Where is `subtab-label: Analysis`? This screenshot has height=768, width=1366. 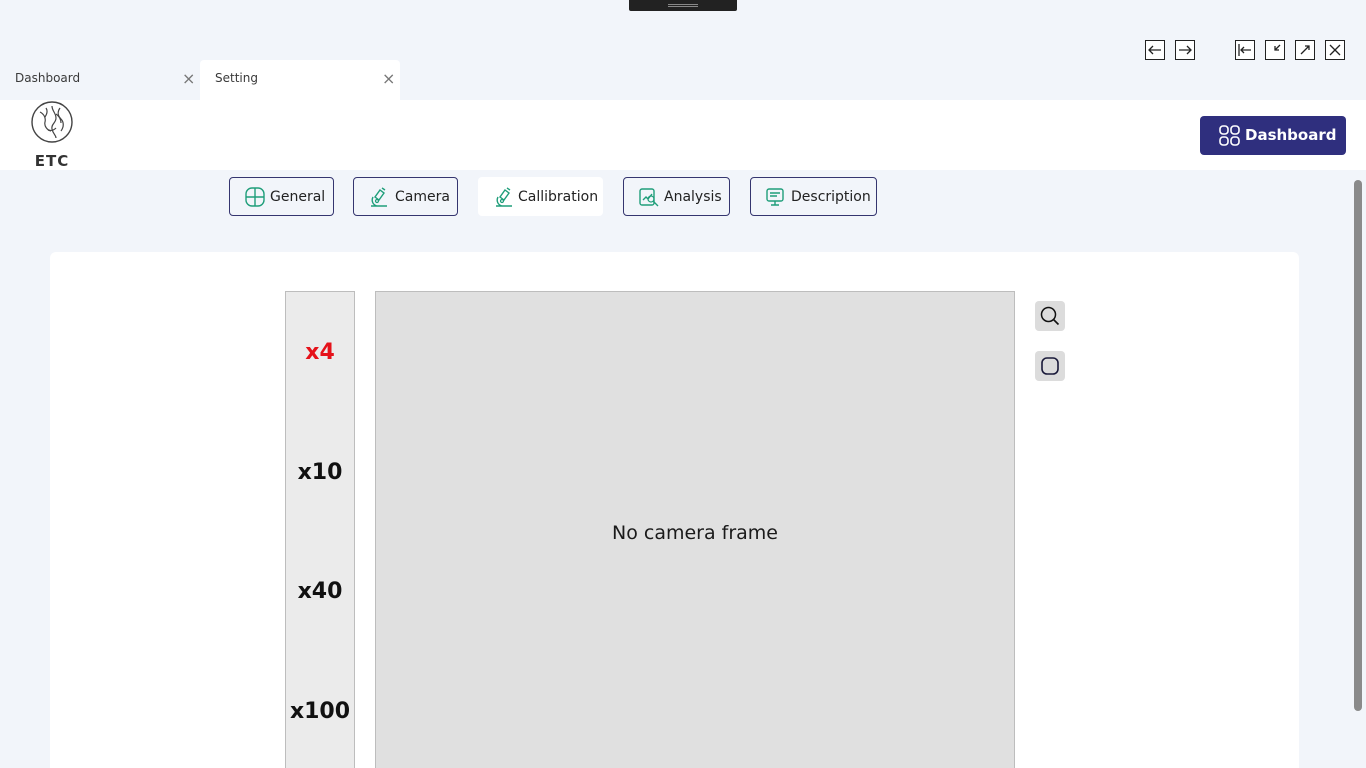
subtab-label: Analysis is located at coordinates (693, 197).